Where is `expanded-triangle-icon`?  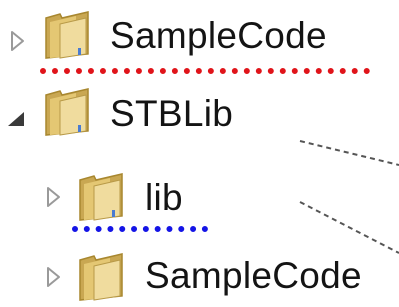 expanded-triangle-icon is located at coordinates (16, 119).